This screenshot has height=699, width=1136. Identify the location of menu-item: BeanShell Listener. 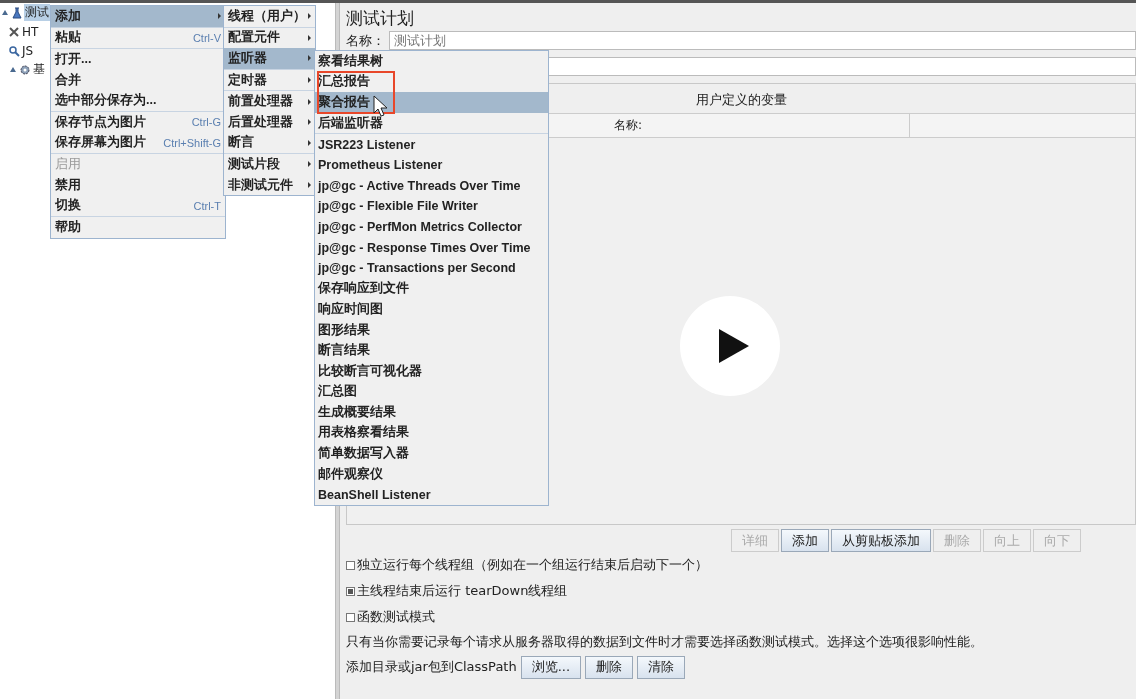
(431, 495).